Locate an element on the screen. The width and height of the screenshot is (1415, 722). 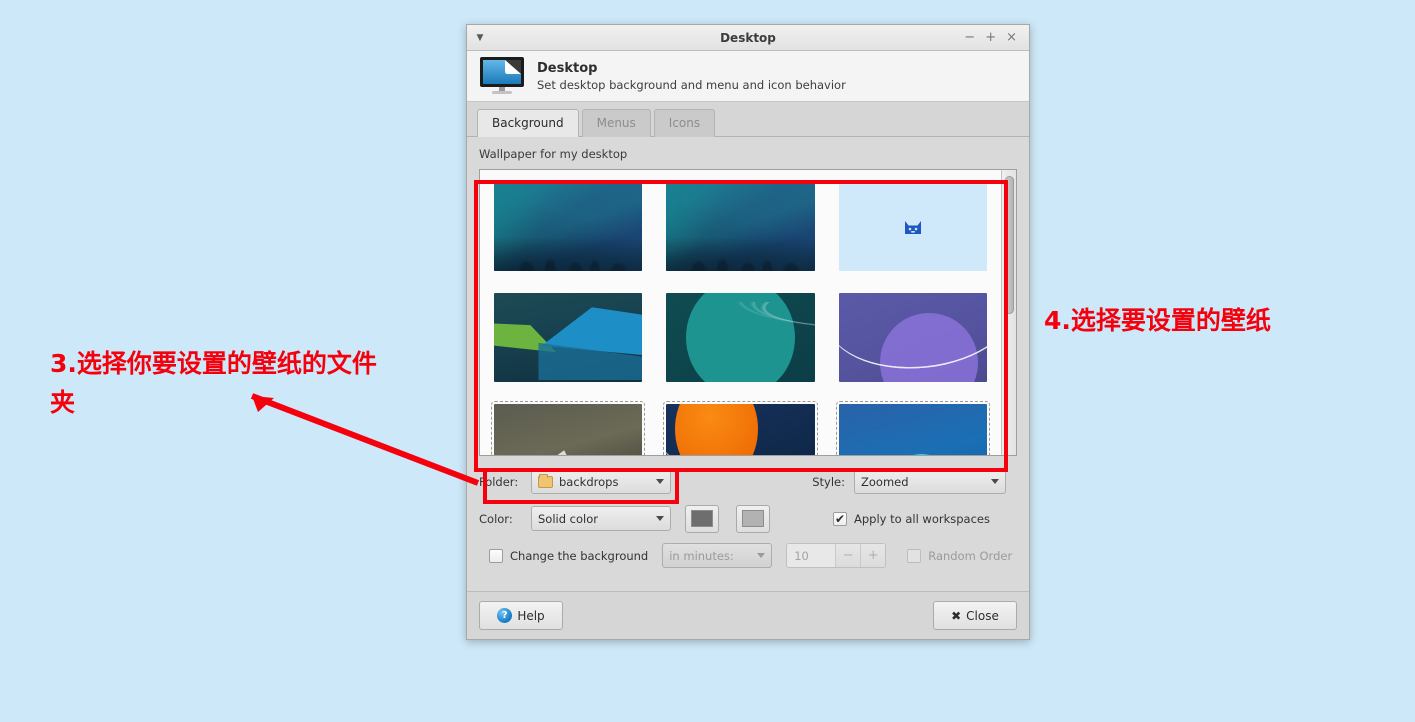
color-value: Solid color is located at coordinates (568, 518).